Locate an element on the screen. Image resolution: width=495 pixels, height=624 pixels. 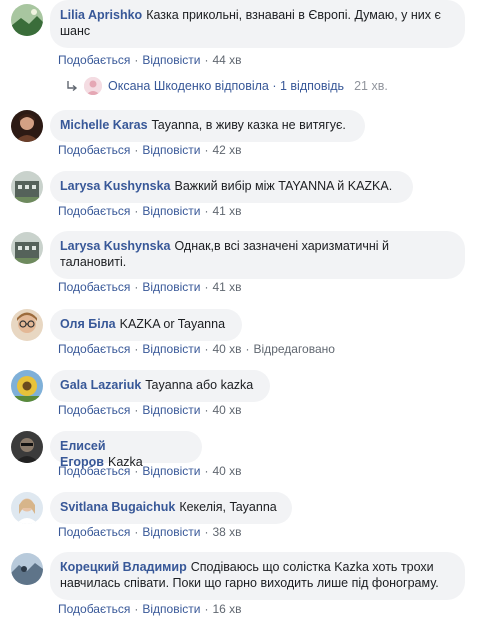
comment-author: Lilia Aprishko is located at coordinates (101, 15).